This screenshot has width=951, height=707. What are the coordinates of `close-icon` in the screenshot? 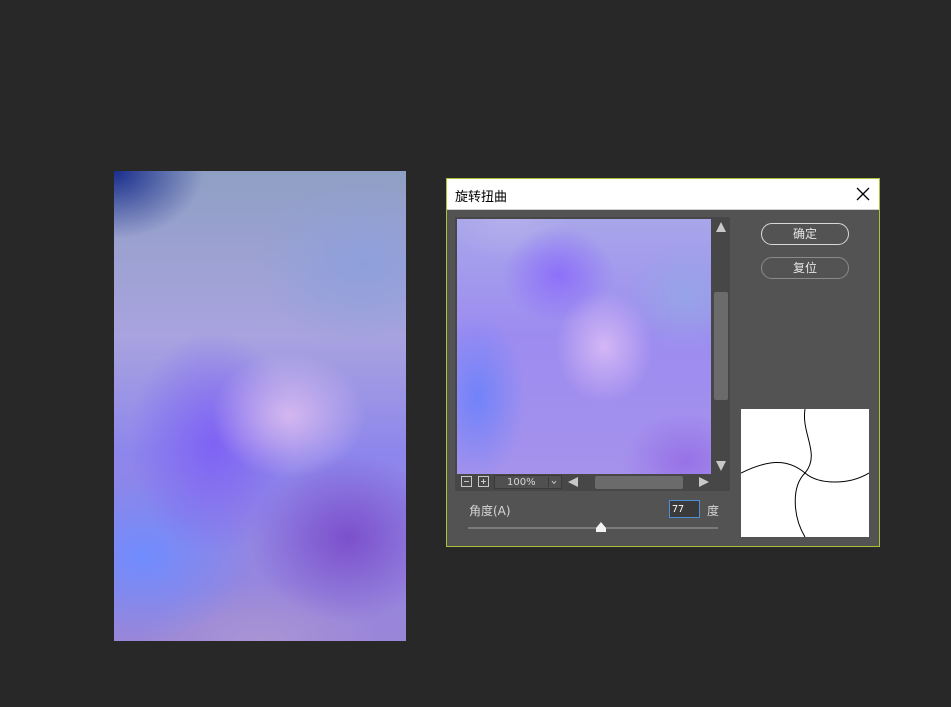 It's located at (863, 194).